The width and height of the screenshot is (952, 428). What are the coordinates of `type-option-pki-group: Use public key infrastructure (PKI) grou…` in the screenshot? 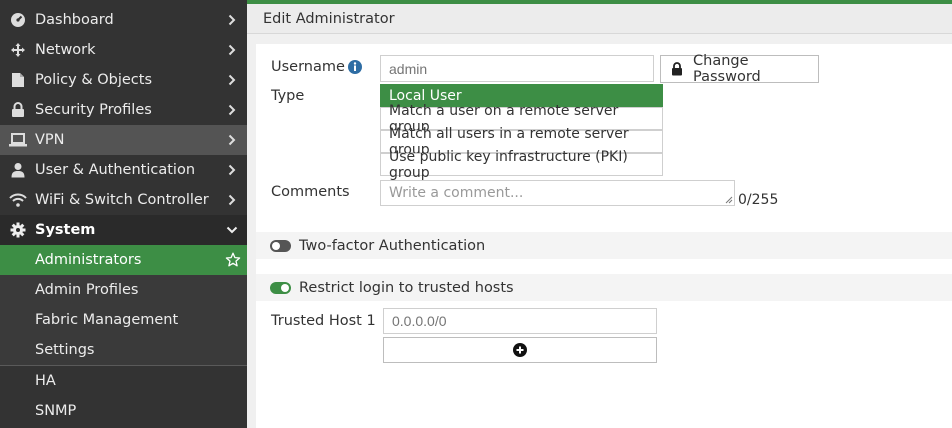 It's located at (521, 165).